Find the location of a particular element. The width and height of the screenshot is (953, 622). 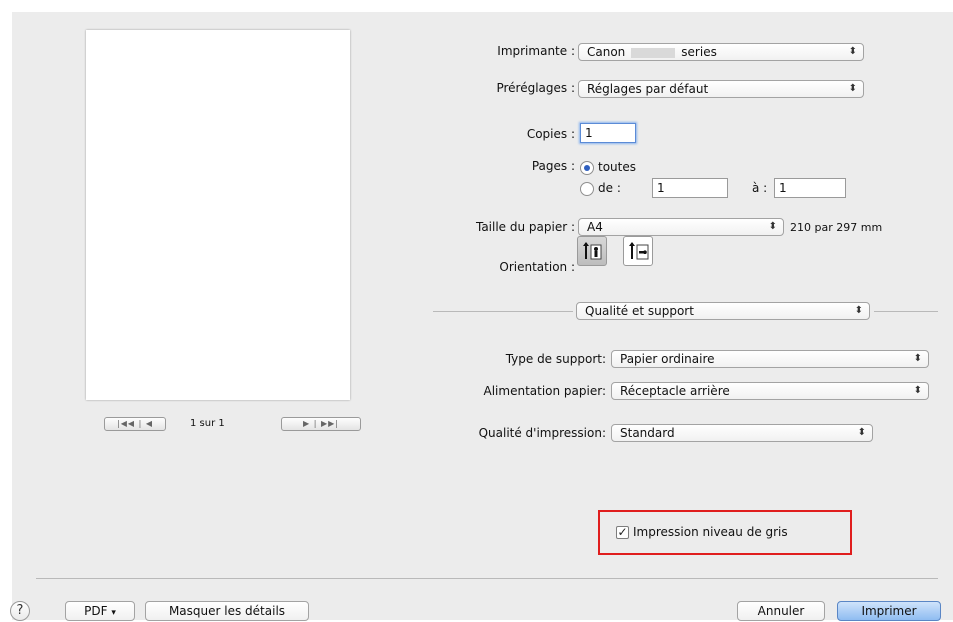

orientation-label: Orientation : is located at coordinates (537, 267).